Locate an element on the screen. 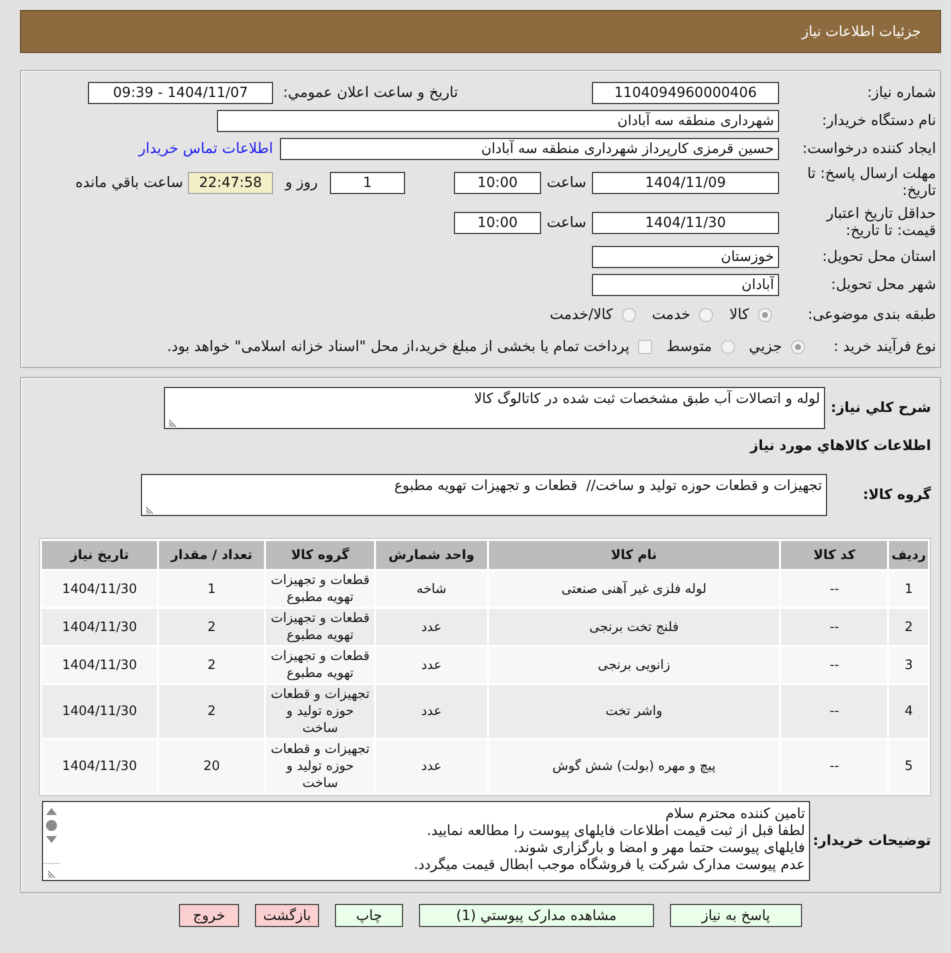  item-name-cell: فلنج تخت برنجی is located at coordinates (634, 627).